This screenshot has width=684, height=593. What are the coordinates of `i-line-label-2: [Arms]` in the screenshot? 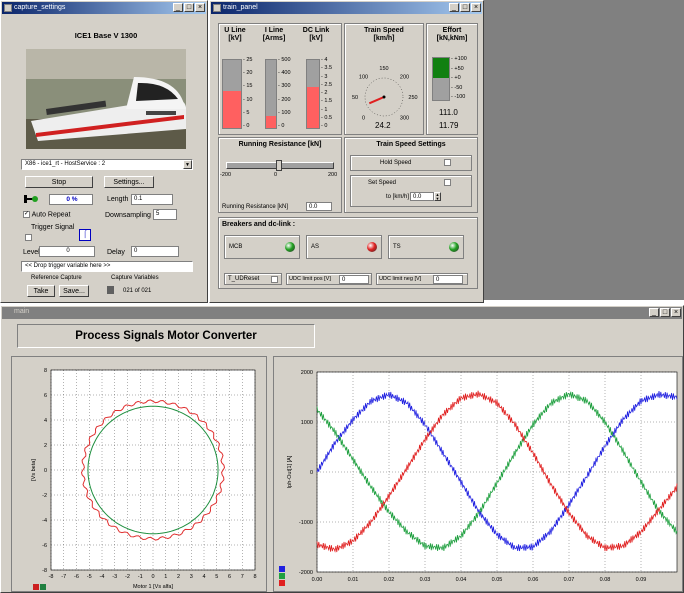 It's located at (274, 38).